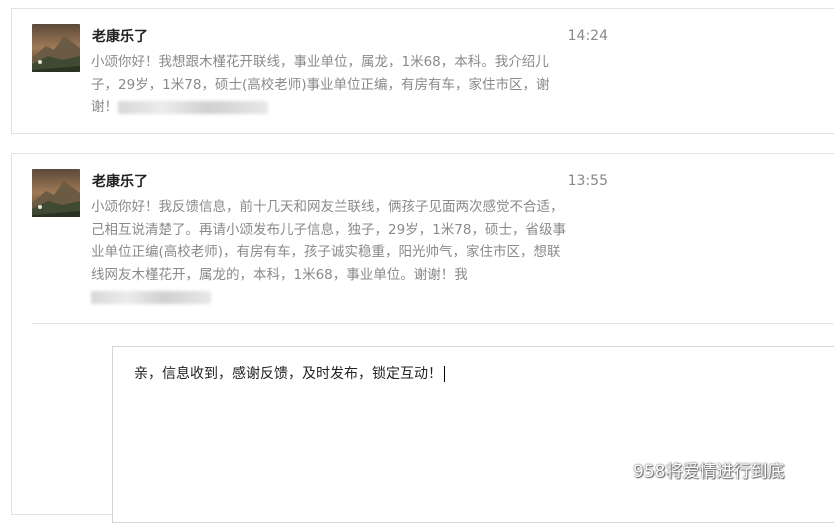 The height and width of the screenshot is (523, 834). Describe the element at coordinates (587, 181) in the screenshot. I see `message-time: 13:55` at that location.